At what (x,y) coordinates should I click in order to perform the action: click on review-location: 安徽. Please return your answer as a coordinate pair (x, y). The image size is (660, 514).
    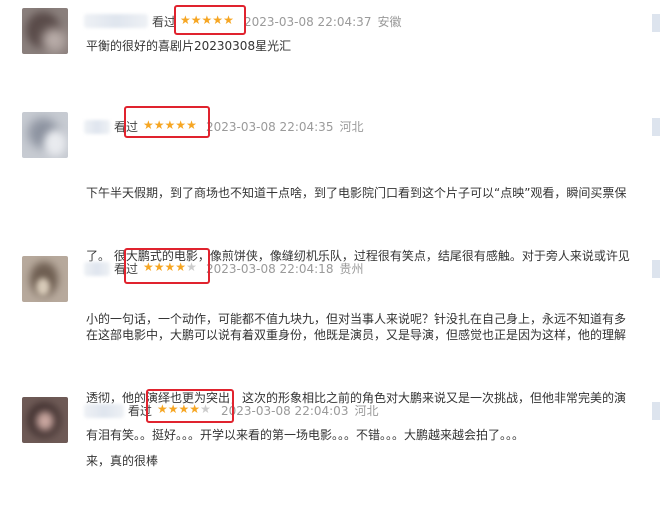
    Looking at the image, I should click on (389, 22).